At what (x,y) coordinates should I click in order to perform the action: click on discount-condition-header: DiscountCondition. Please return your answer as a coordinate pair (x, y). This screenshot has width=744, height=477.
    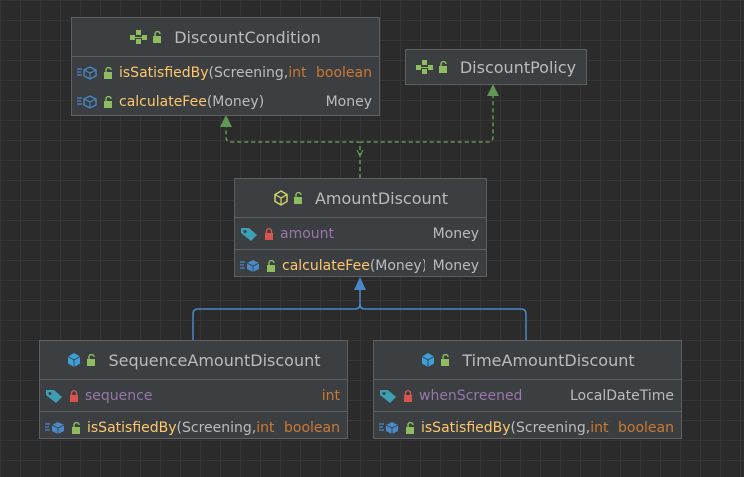
    Looking at the image, I should click on (225, 37).